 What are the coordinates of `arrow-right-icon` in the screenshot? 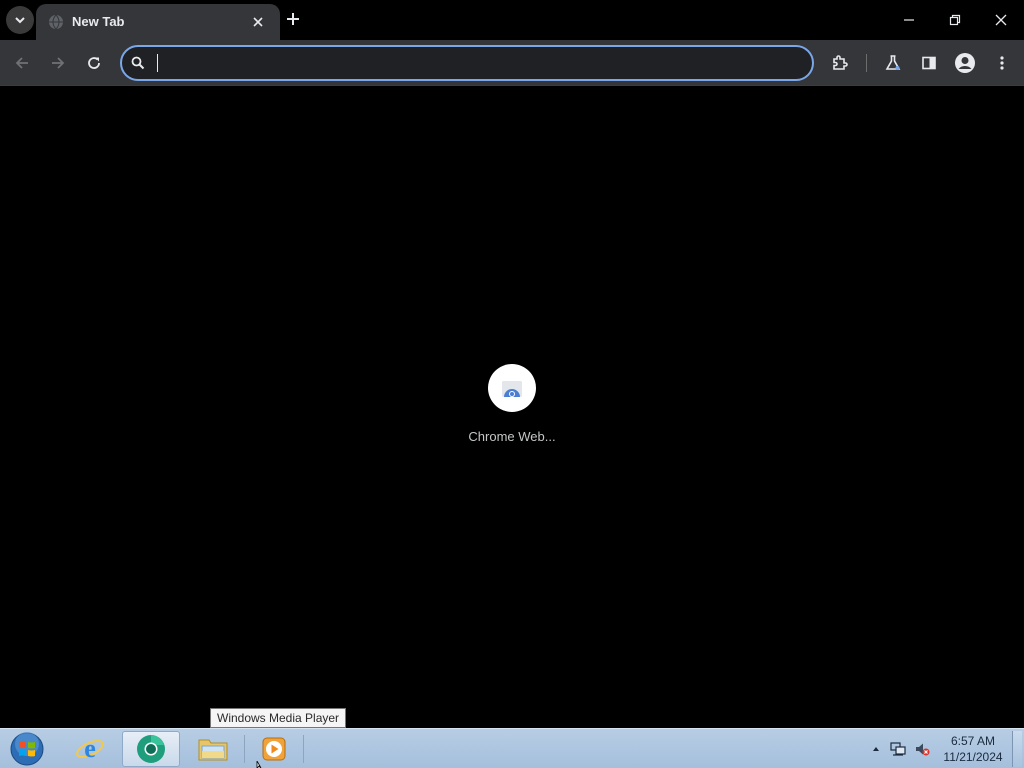 It's located at (58, 63).